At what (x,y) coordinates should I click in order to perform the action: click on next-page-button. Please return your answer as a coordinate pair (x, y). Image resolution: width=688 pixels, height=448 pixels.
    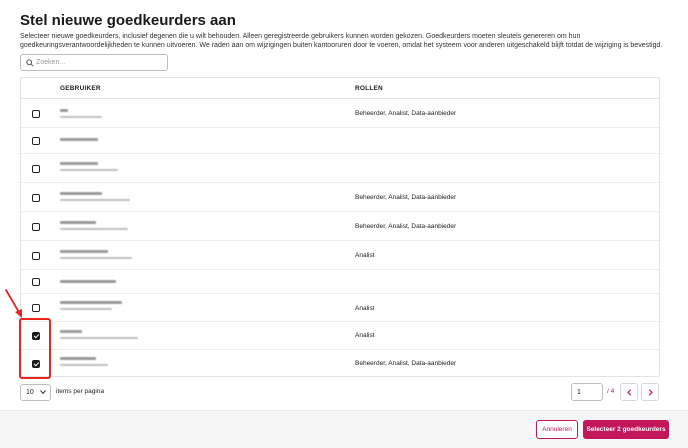
    Looking at the image, I should click on (650, 392).